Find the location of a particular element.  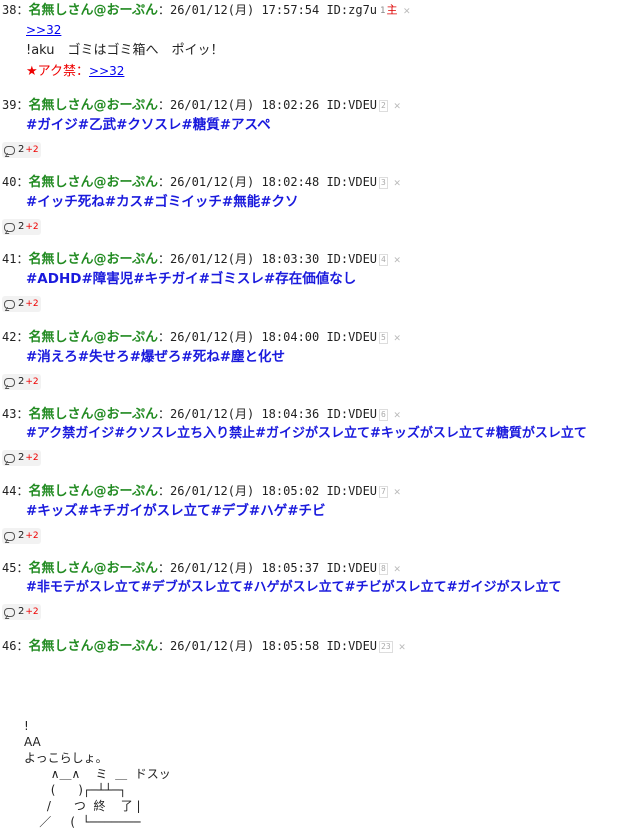

hashtag-list: #イッチ死ね#カス#ゴミイッチ#無能#クソ is located at coordinates (162, 202).